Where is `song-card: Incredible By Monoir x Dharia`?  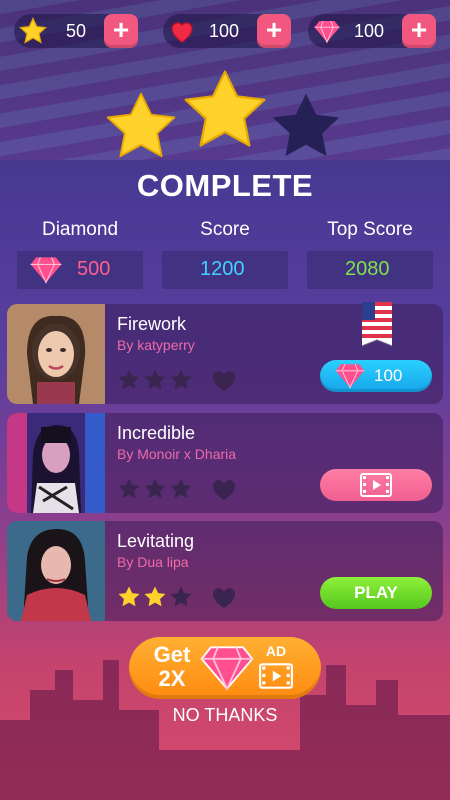
song-card: Incredible By Monoir x Dharia is located at coordinates (225, 463).